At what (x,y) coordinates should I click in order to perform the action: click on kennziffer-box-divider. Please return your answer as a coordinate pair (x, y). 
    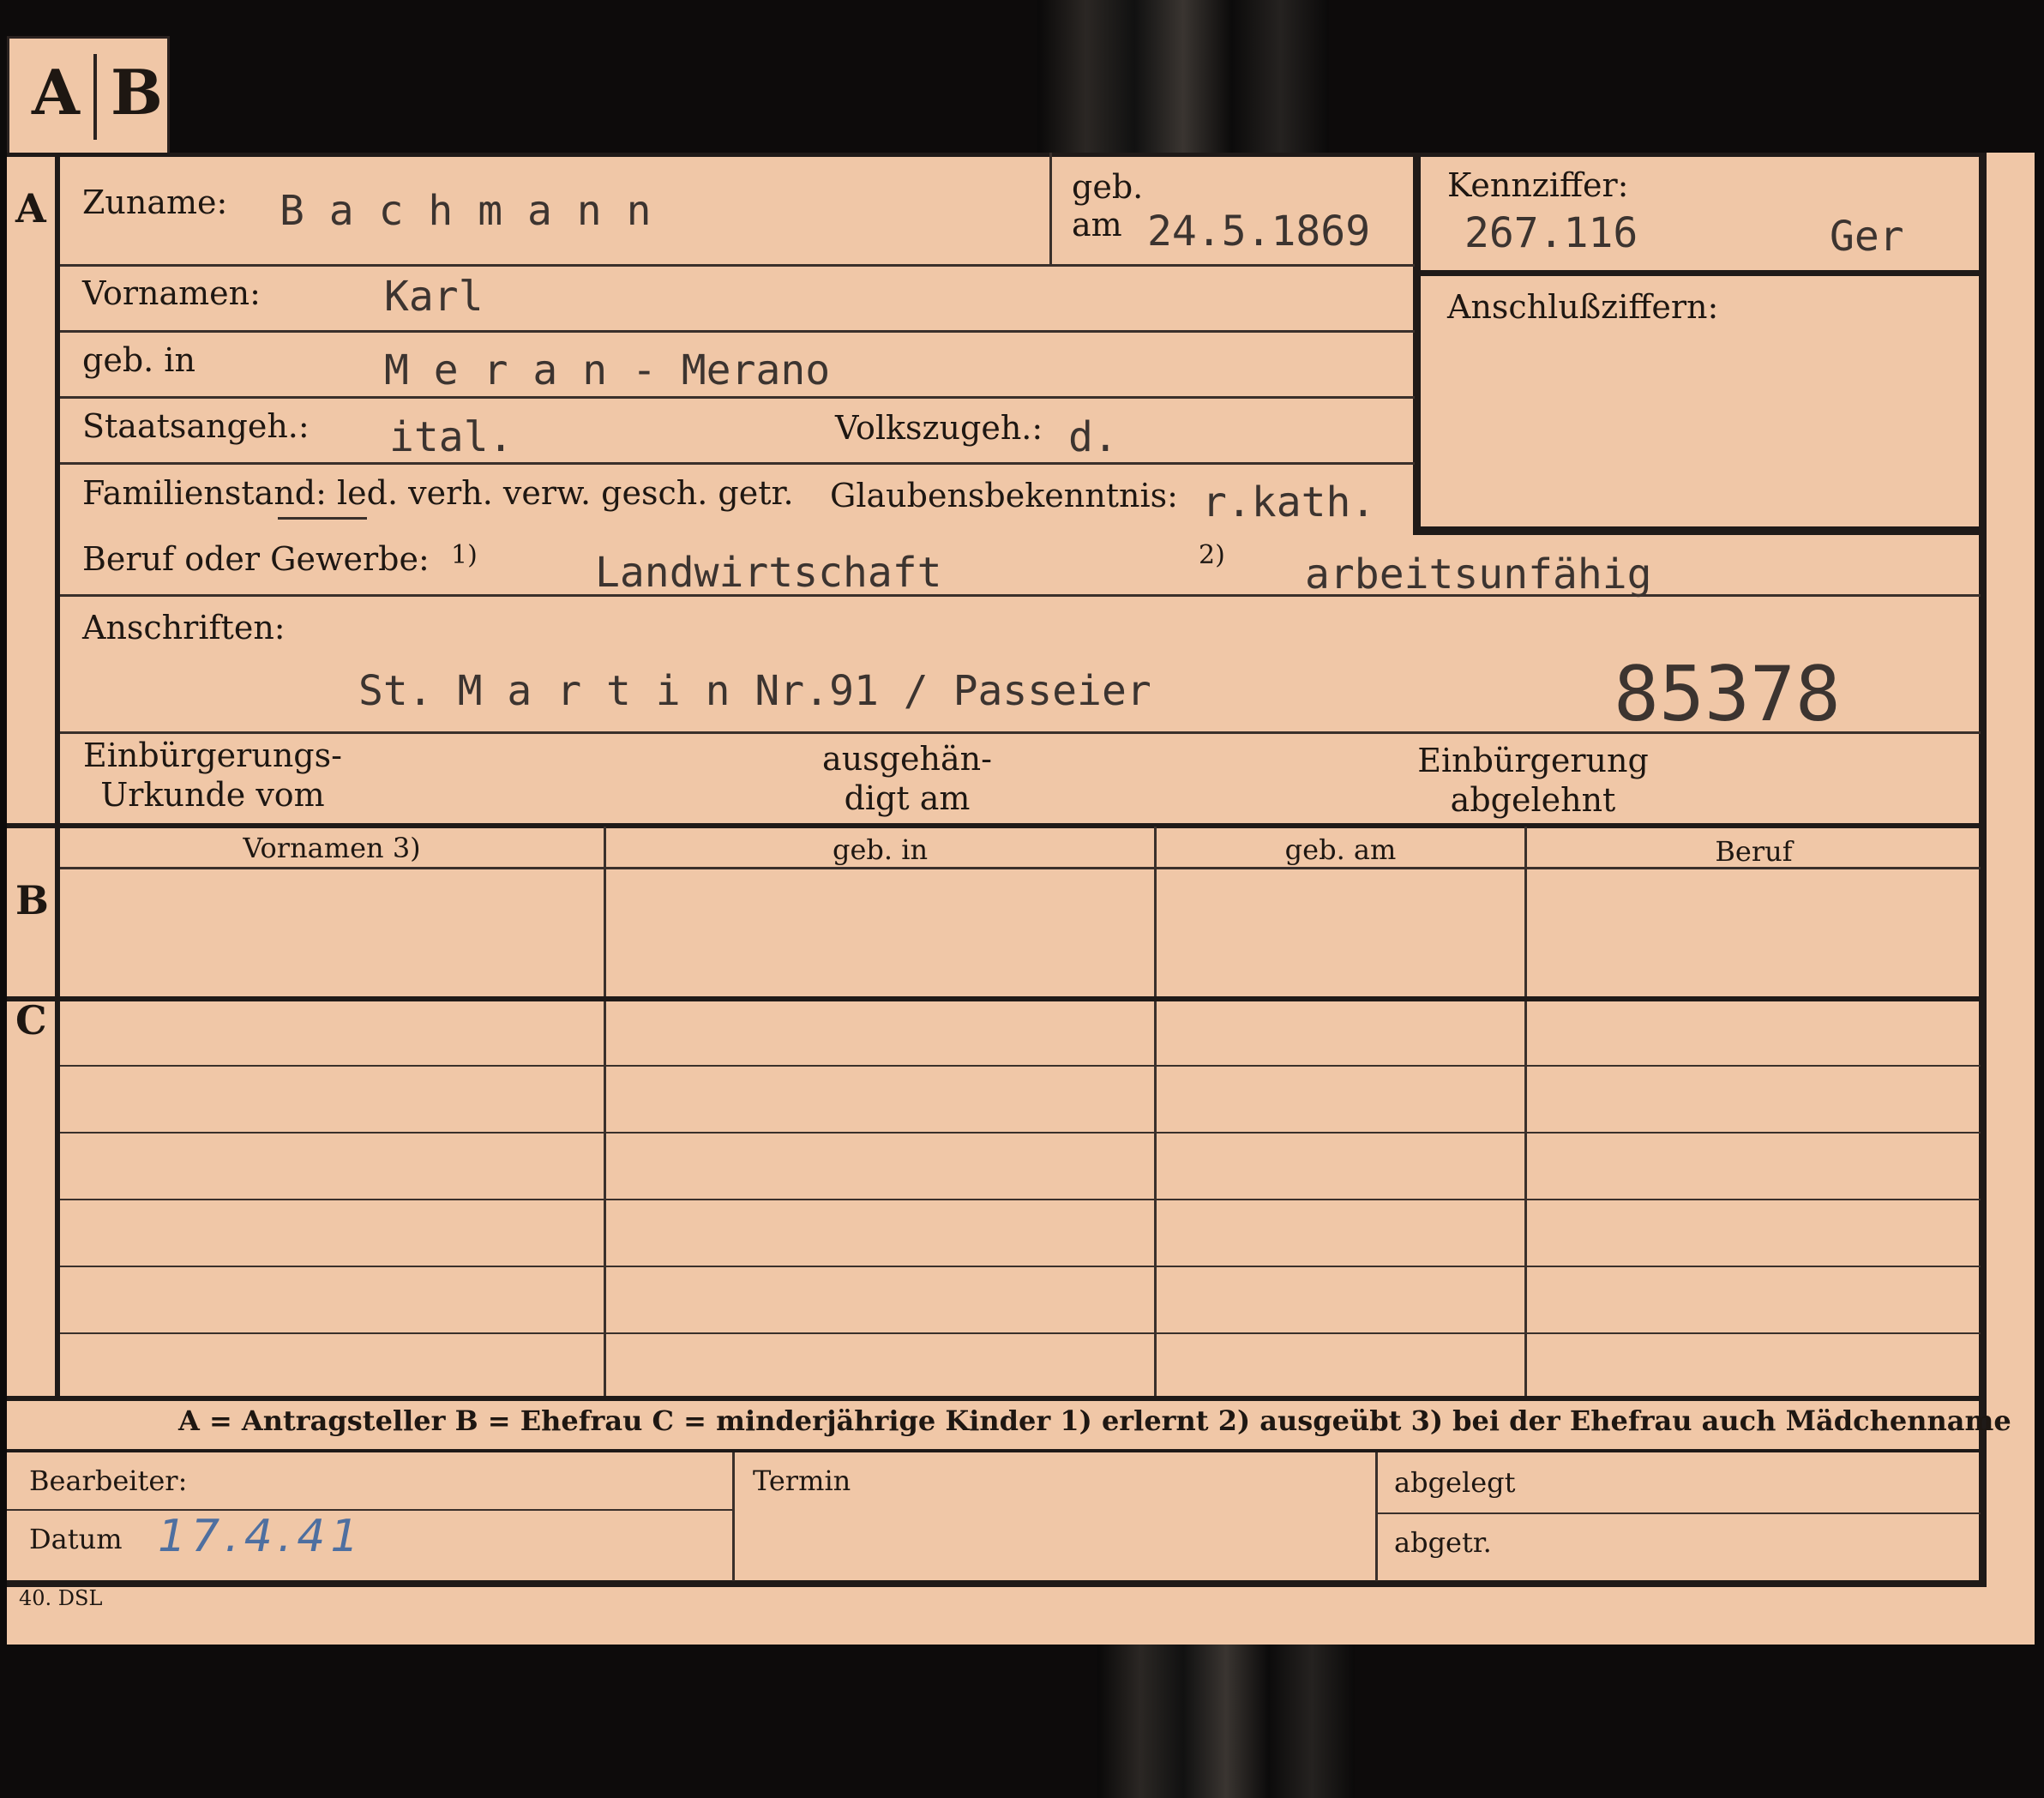
    Looking at the image, I should click on (1698, 273).